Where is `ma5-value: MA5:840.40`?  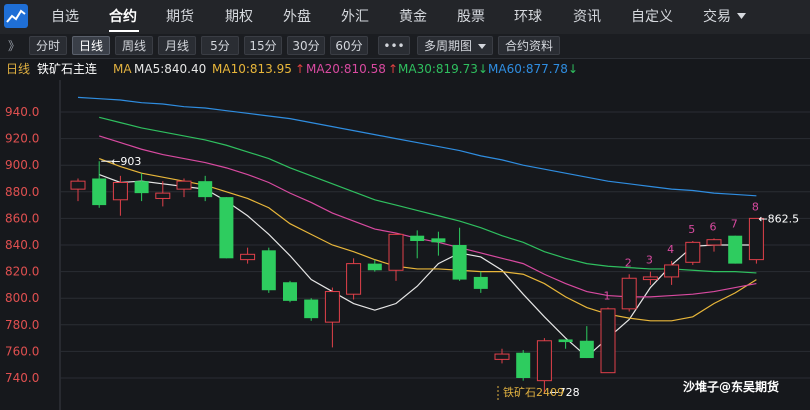
ma5-value: MA5:840.40 is located at coordinates (170, 69).